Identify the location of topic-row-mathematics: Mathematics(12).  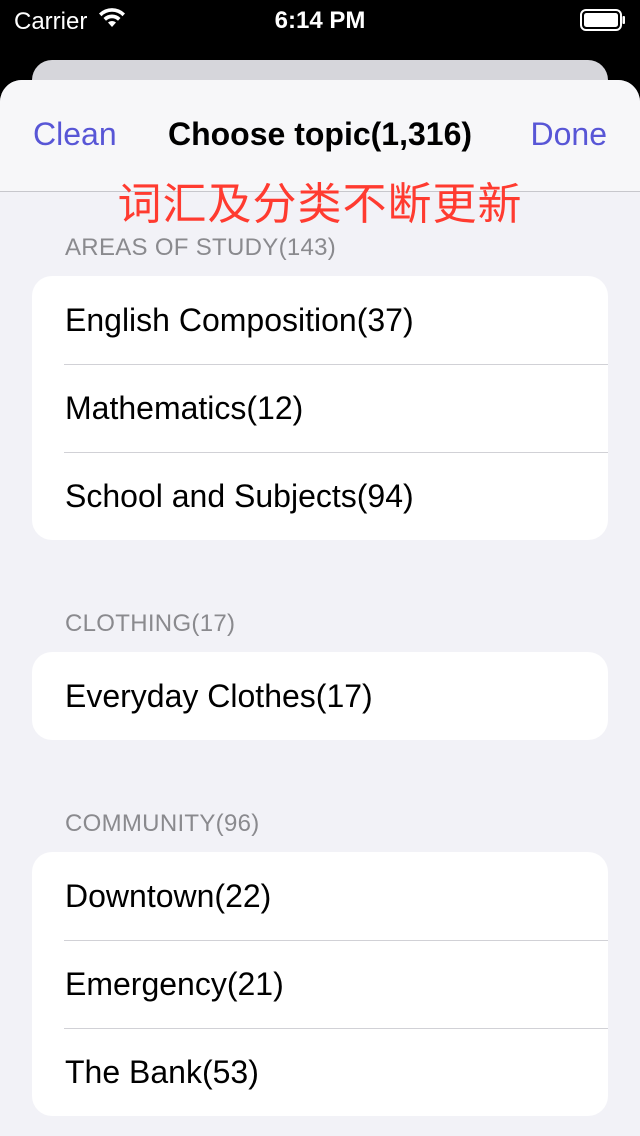
(320, 408).